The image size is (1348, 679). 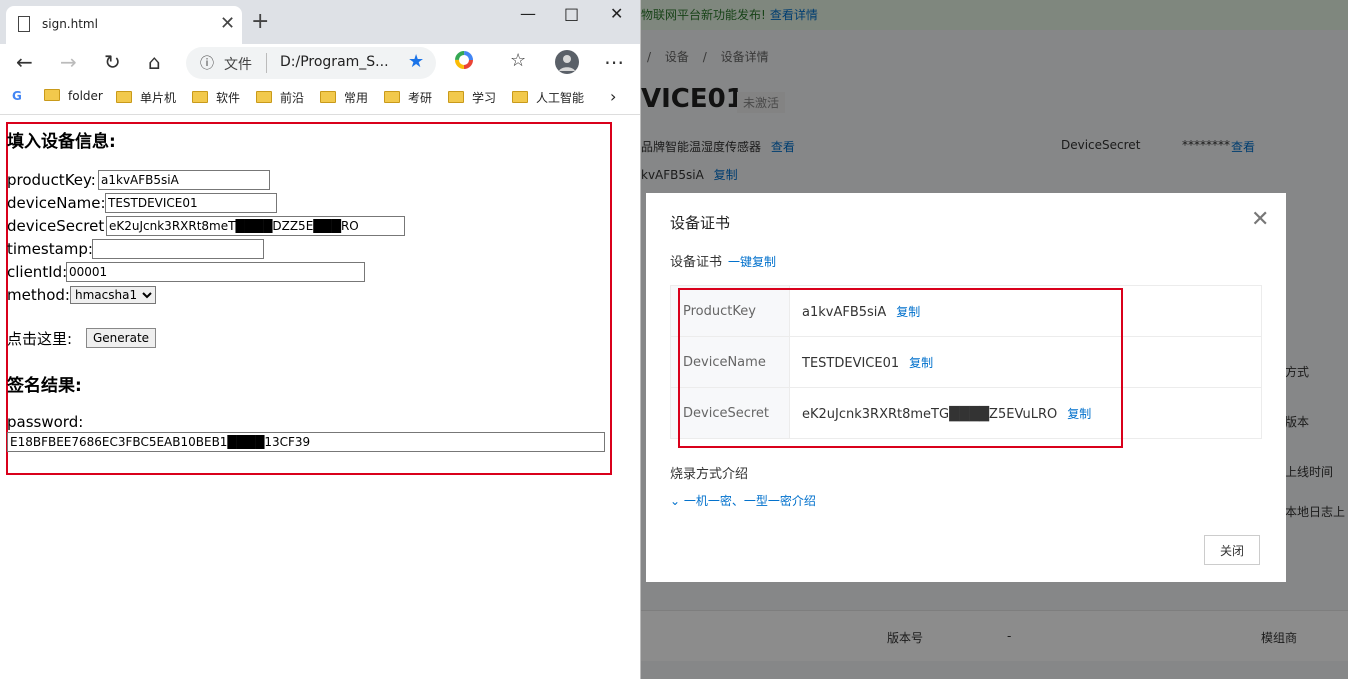 What do you see at coordinates (58, 226) in the screenshot?
I see `devicesecret-label: deviceSecret:` at bounding box center [58, 226].